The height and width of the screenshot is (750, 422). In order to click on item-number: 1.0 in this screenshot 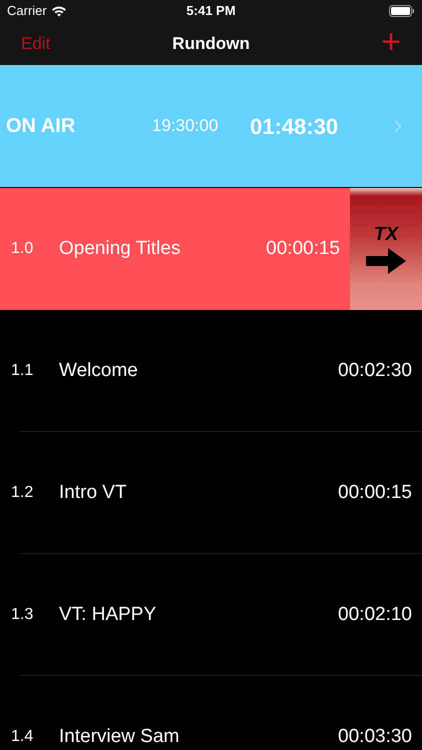, I will do `click(22, 249)`.